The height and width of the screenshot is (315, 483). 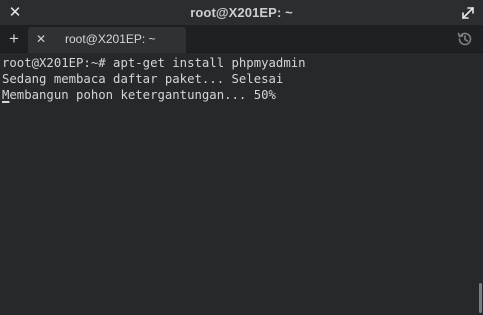 I want to click on history-icon, so click(x=465, y=39).